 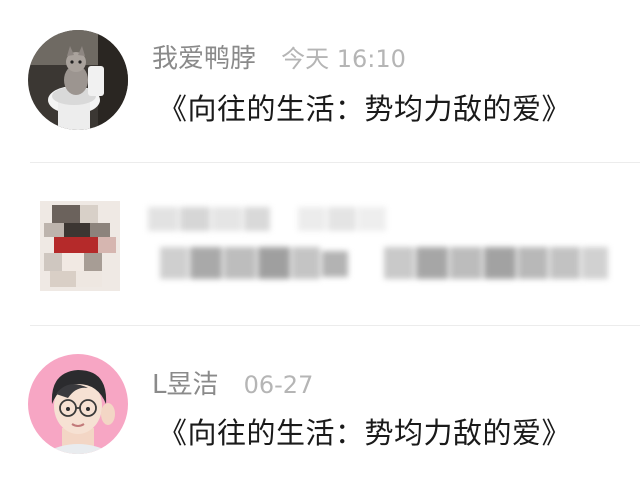 I want to click on comment-meta: L昱洁 06-27, so click(x=232, y=382).